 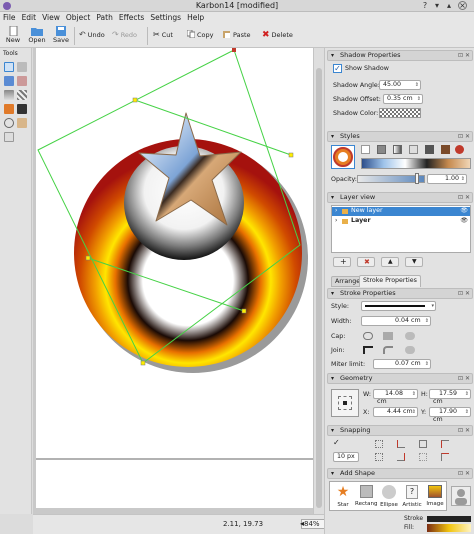 I want to click on layer-row-new: › New layer 👁, so click(x=401, y=211).